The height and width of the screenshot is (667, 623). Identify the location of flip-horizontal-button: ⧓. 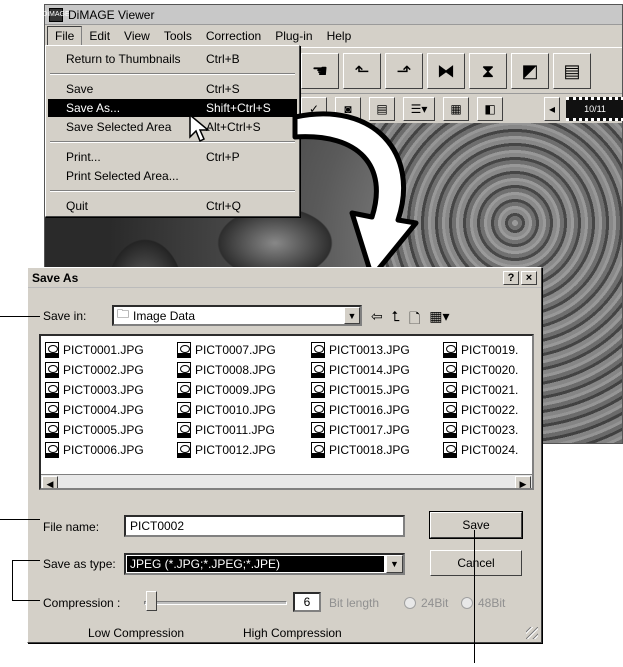
(446, 71).